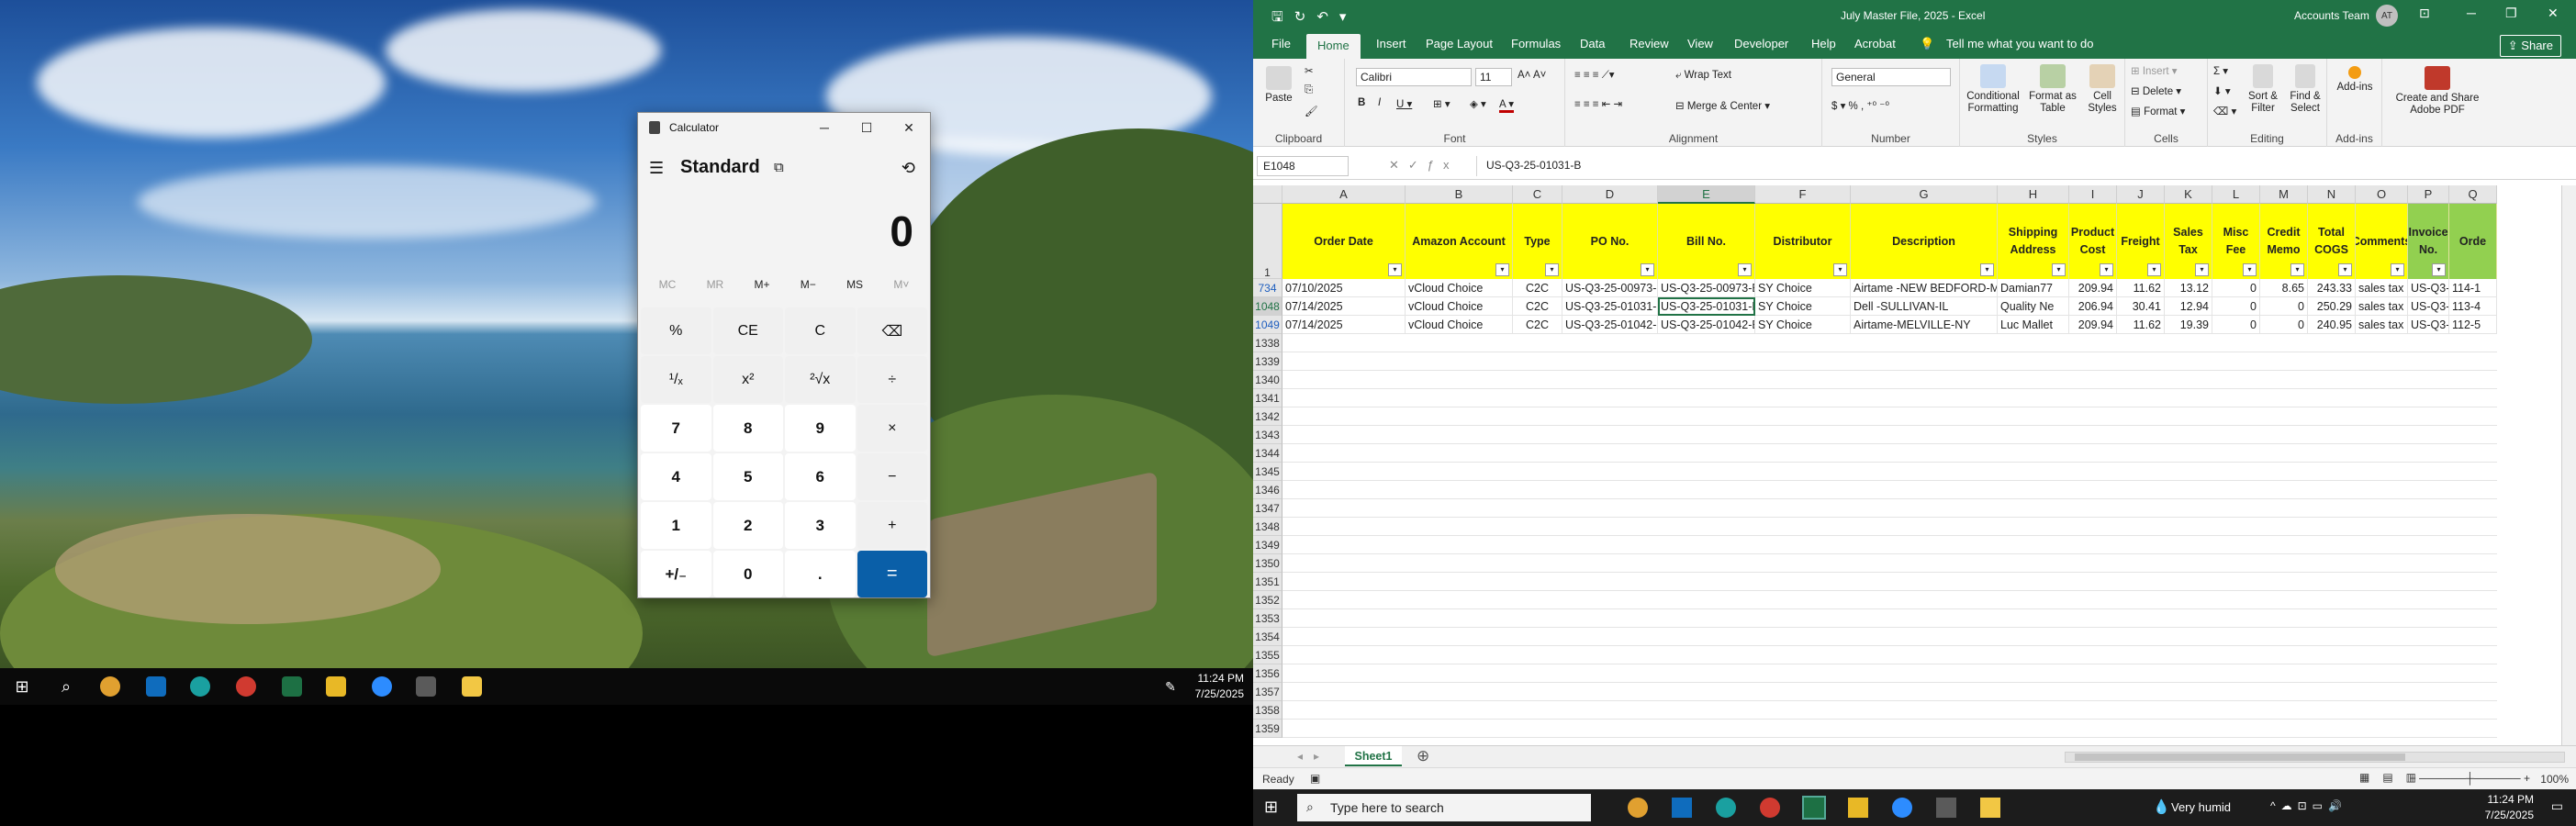  Describe the element at coordinates (1267, 343) in the screenshot. I see `row-header: 1338` at that location.